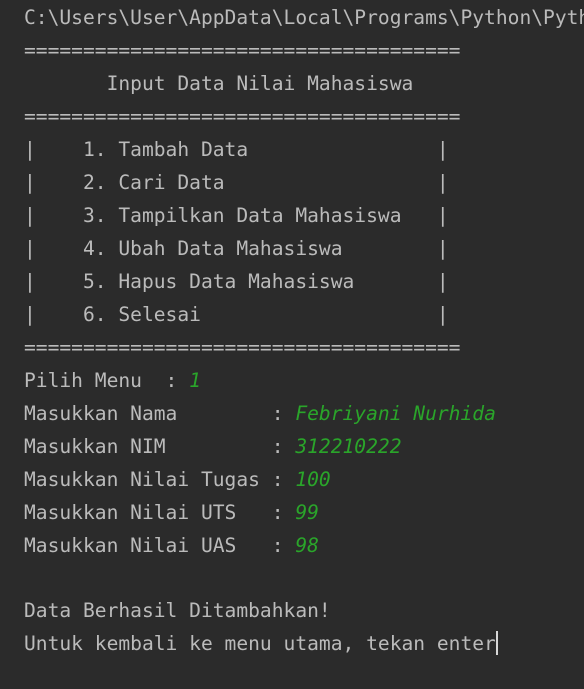  What do you see at coordinates (236, 281) in the screenshot?
I see `menu-item-hapus: | 5. Hapus Data Mahasiswa |` at bounding box center [236, 281].